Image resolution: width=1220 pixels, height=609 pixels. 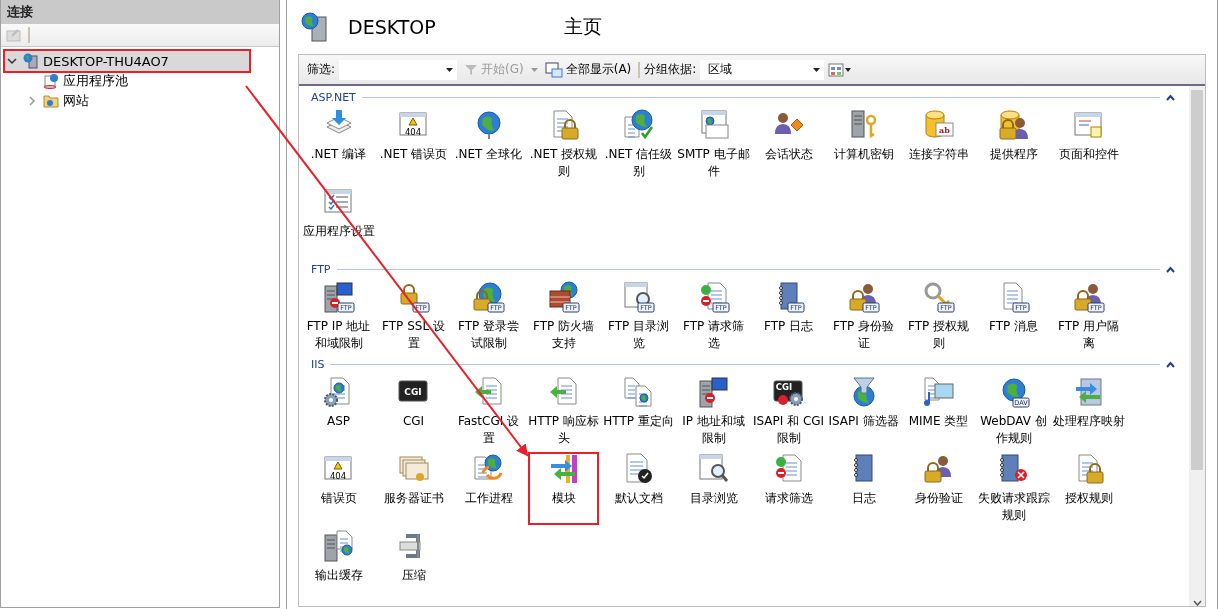 I want to click on tree-item: 应用程序池, so click(x=142, y=81).